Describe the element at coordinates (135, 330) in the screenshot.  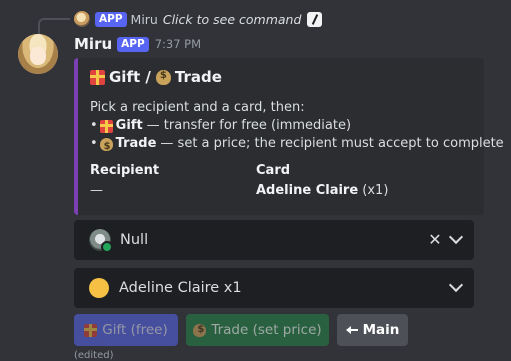
I see `gift-button-label: Gift (free)` at that location.